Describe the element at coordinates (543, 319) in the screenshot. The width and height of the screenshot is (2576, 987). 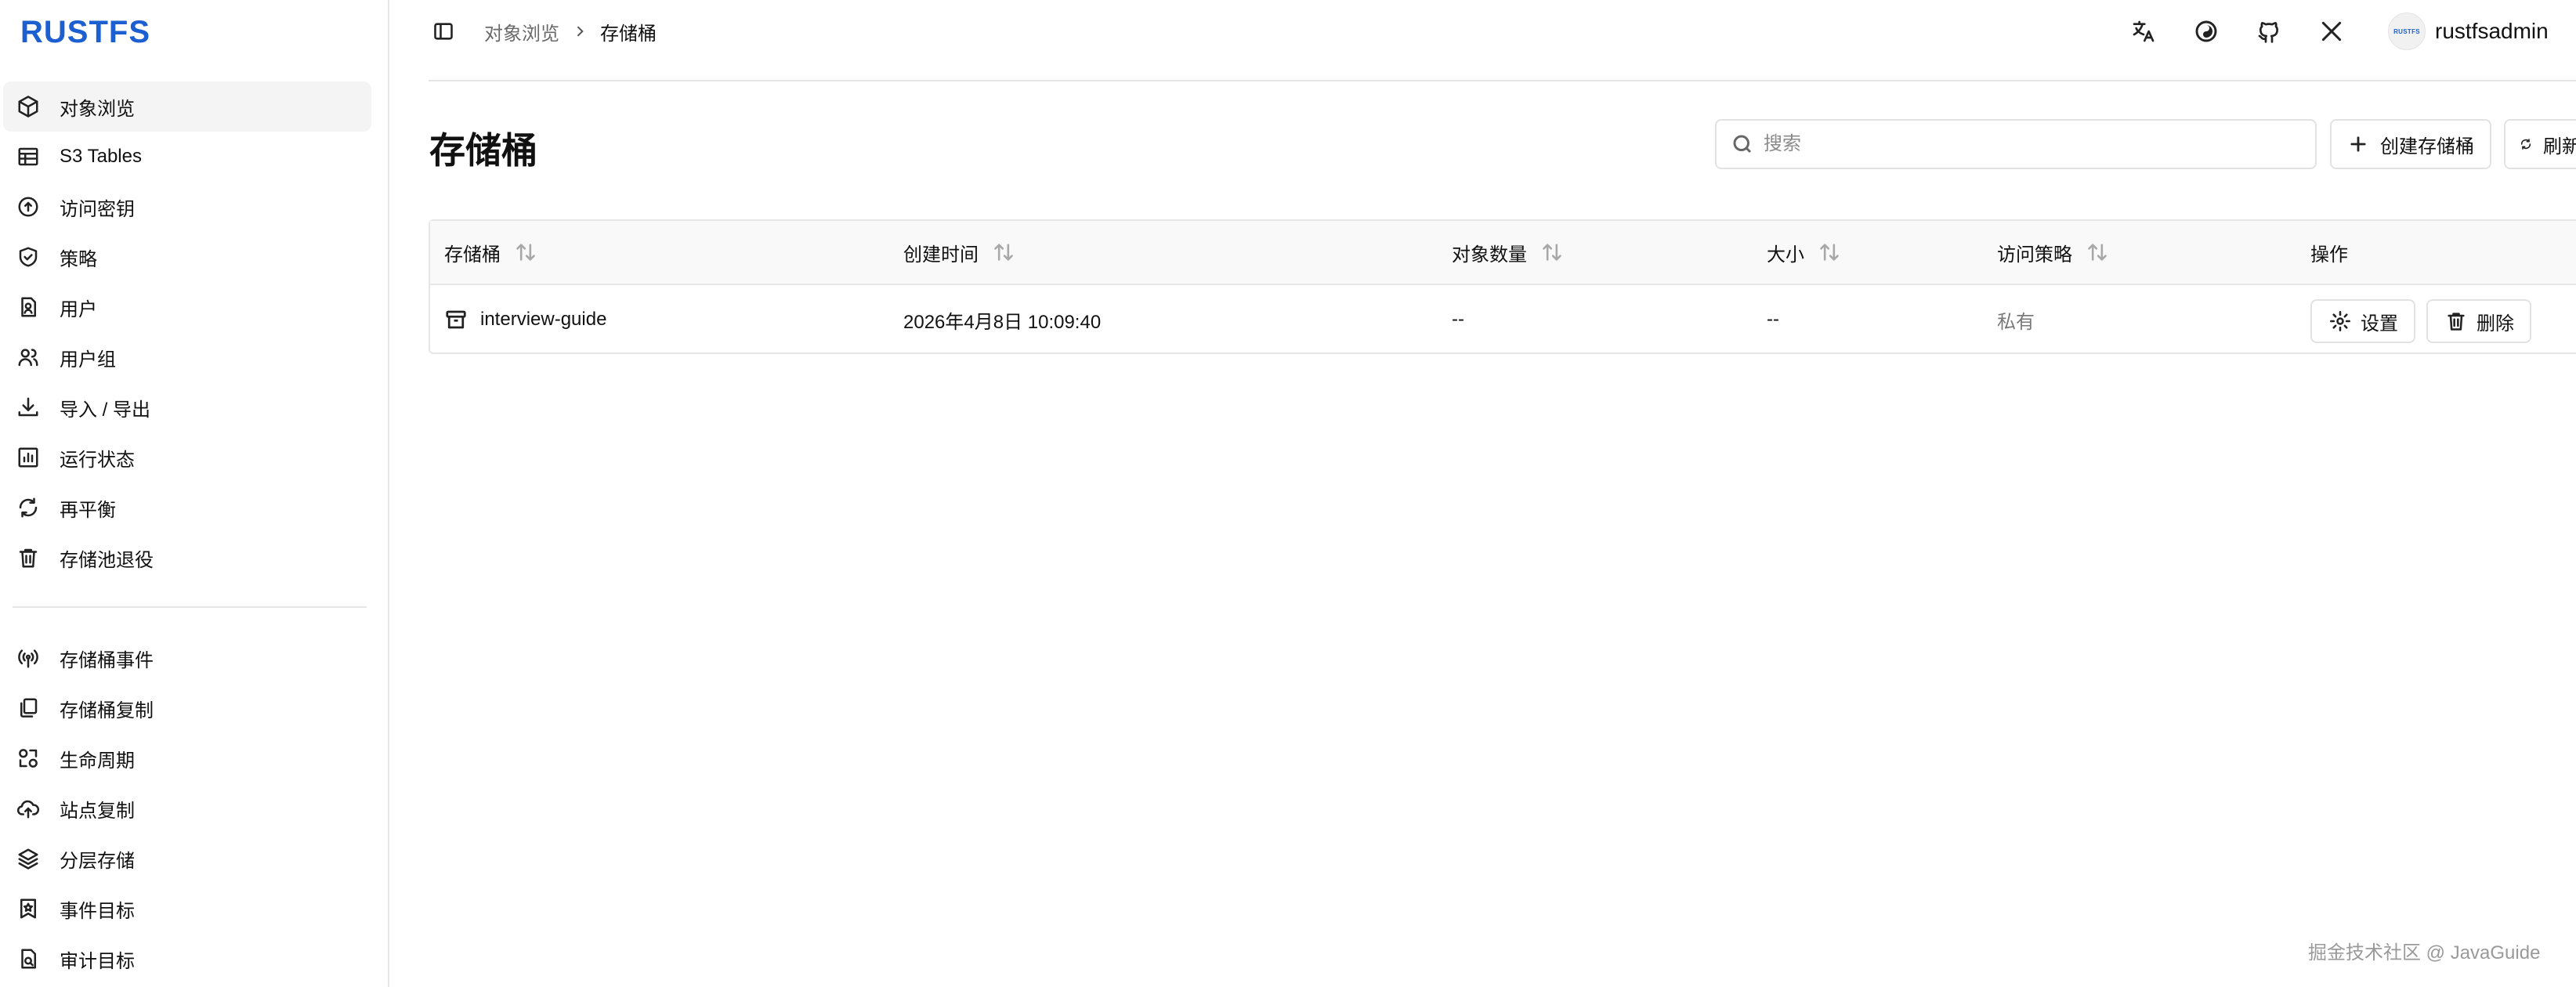
I see `bucket-name: interview-guide` at that location.